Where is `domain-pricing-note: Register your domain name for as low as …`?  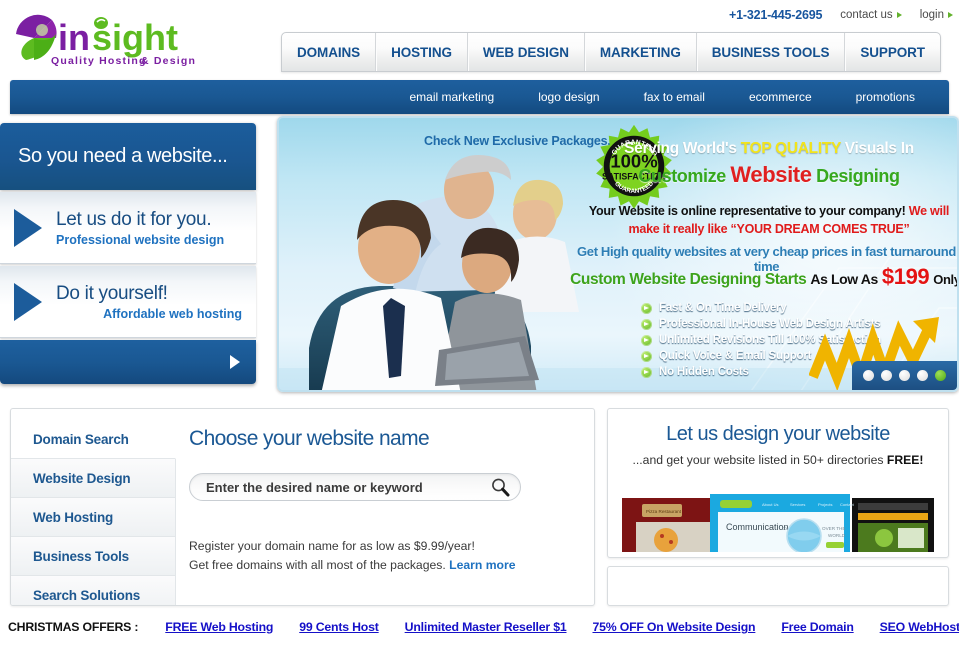 domain-pricing-note: Register your domain name for as low as … is located at coordinates (352, 556).